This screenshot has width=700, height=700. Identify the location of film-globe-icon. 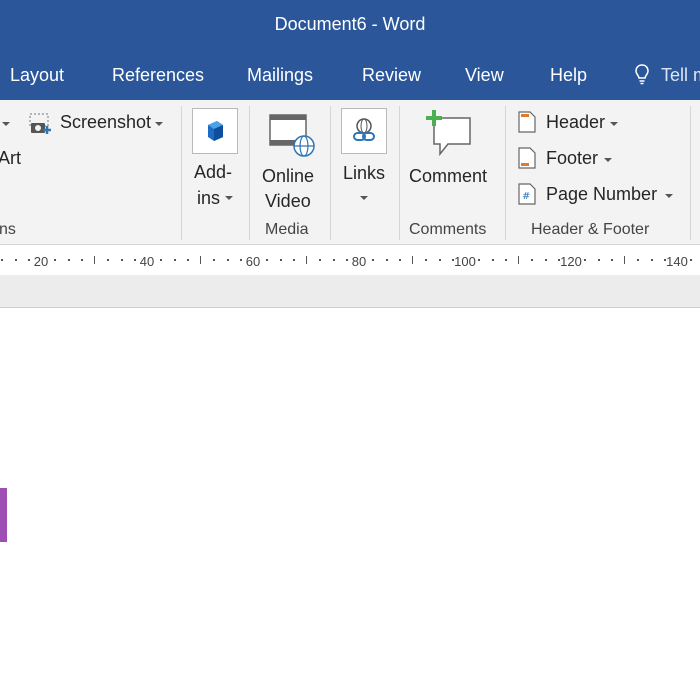
(292, 135).